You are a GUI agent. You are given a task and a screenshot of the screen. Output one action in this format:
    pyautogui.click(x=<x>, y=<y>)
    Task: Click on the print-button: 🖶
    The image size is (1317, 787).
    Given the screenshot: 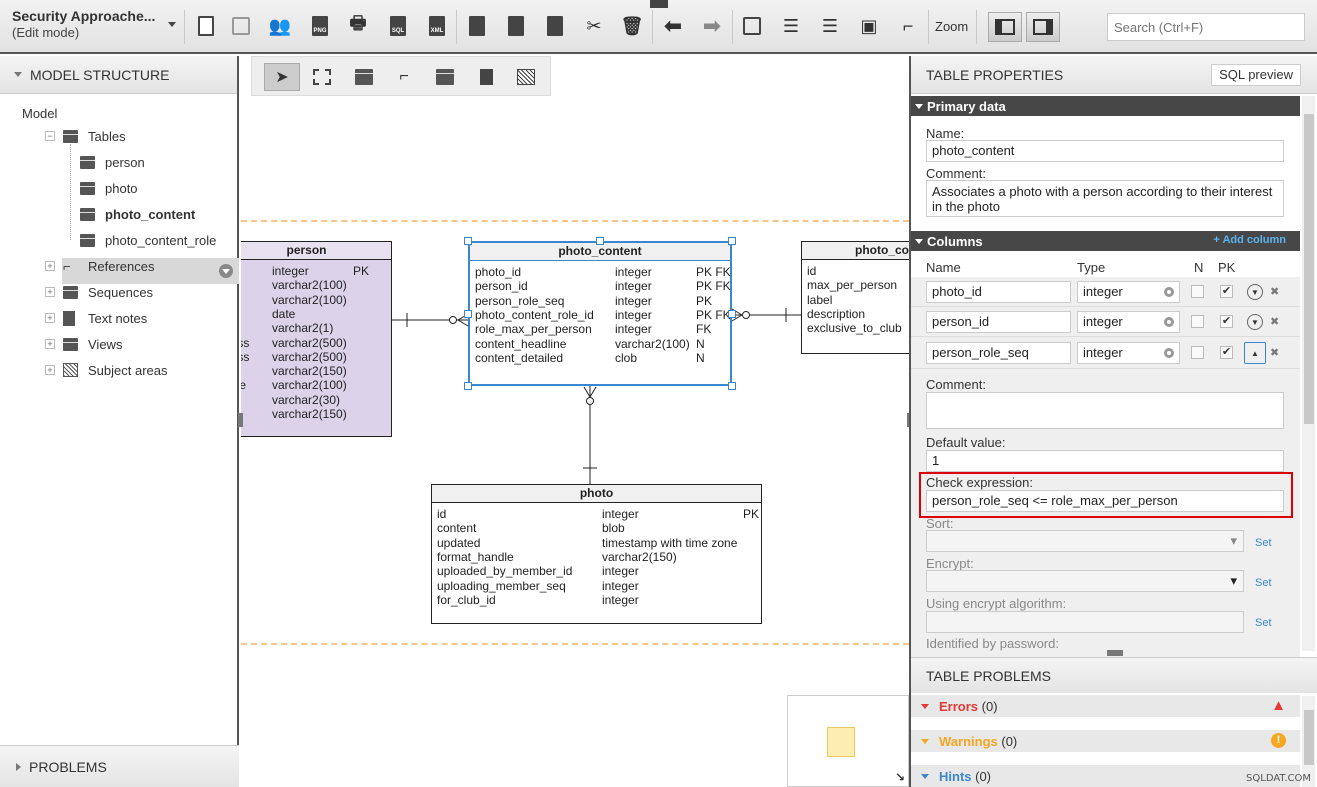 What is the action you would take?
    pyautogui.click(x=358, y=26)
    